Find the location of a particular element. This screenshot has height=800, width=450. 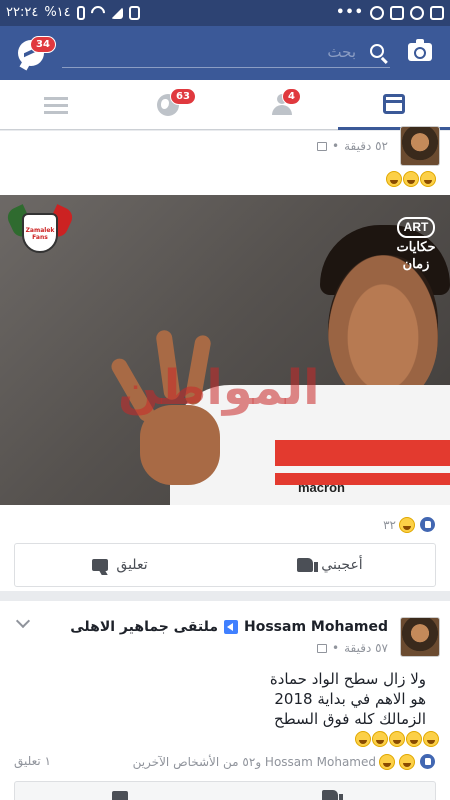

shirt-stripe is located at coordinates (362, 453).